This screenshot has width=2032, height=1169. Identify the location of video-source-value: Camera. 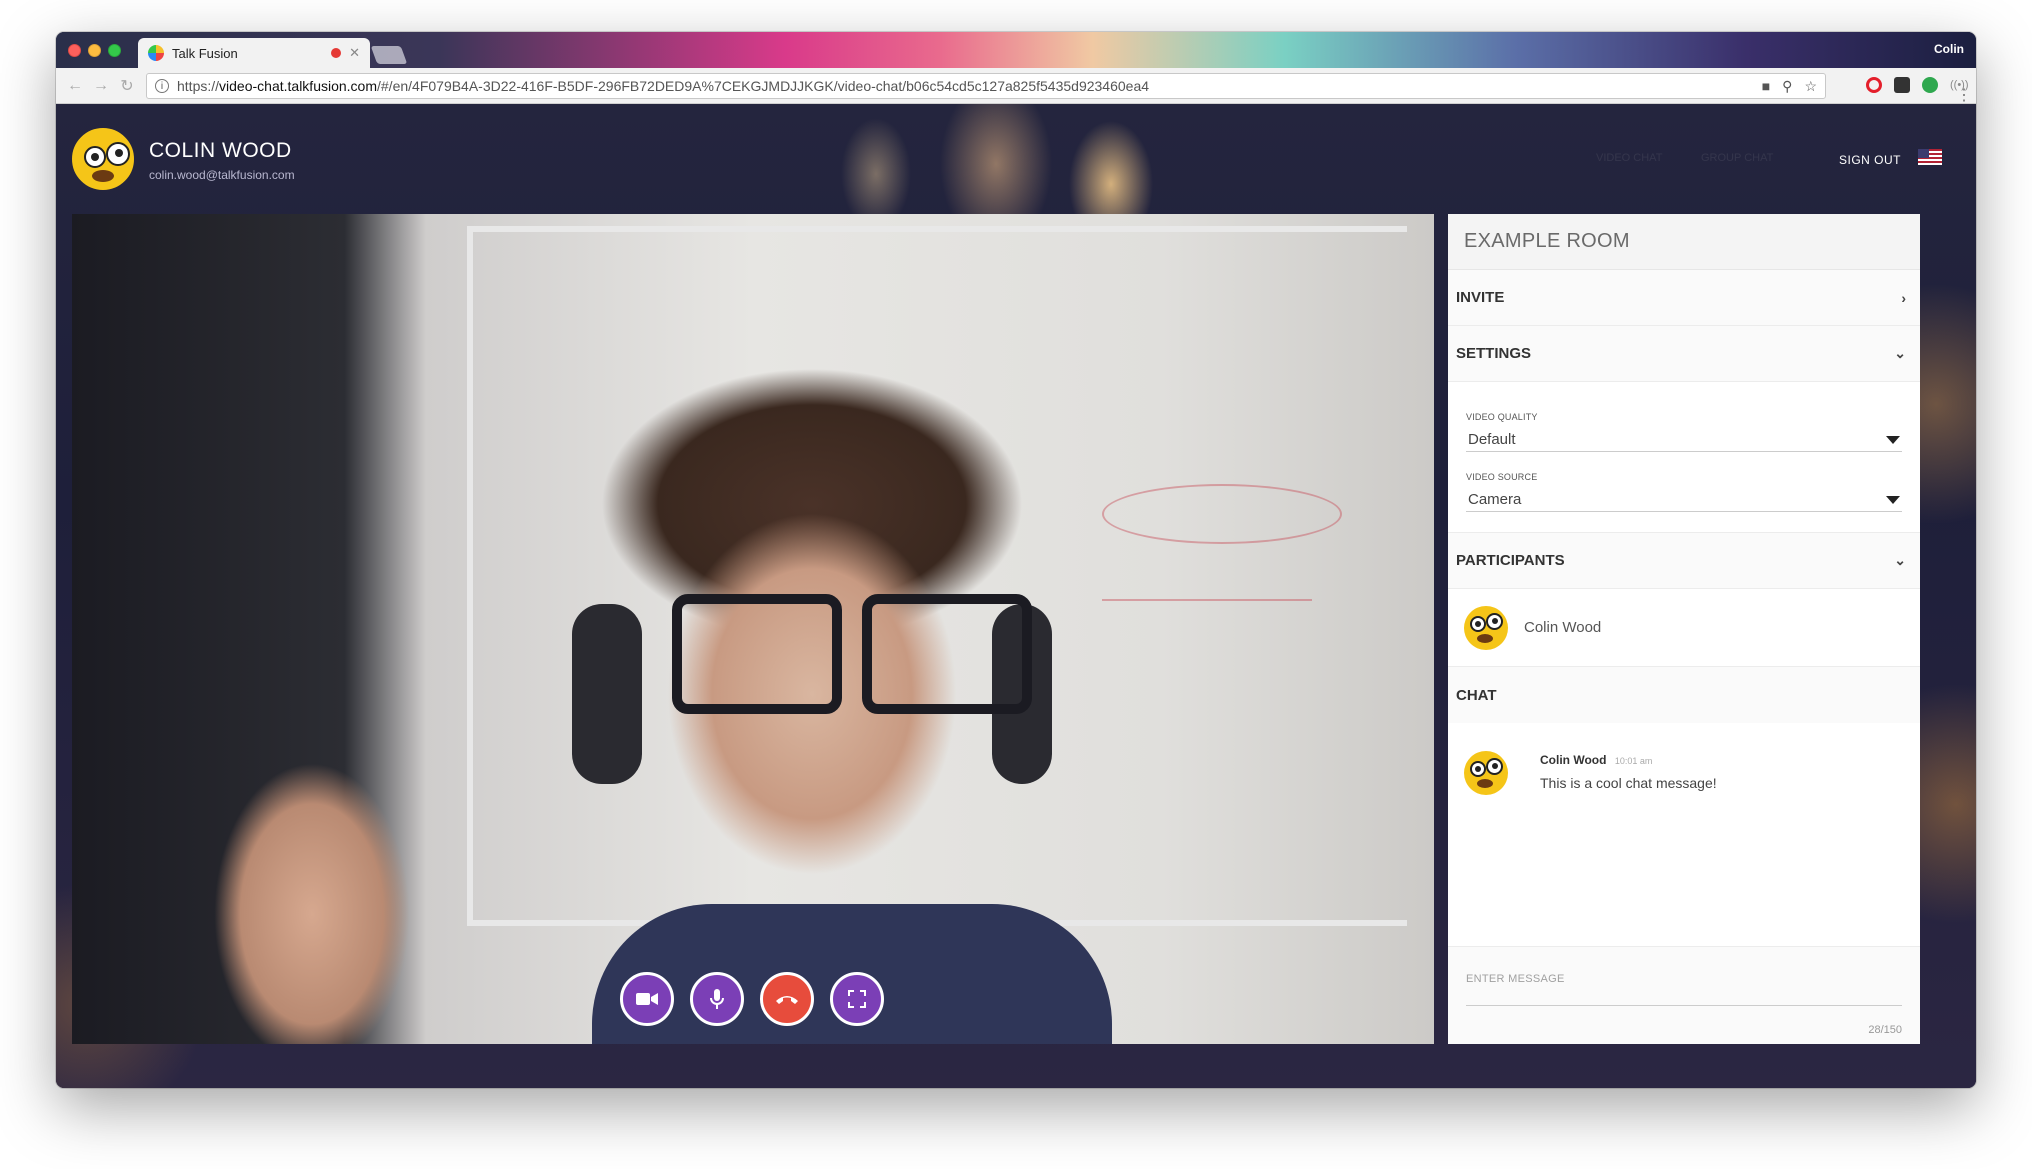
(1495, 499).